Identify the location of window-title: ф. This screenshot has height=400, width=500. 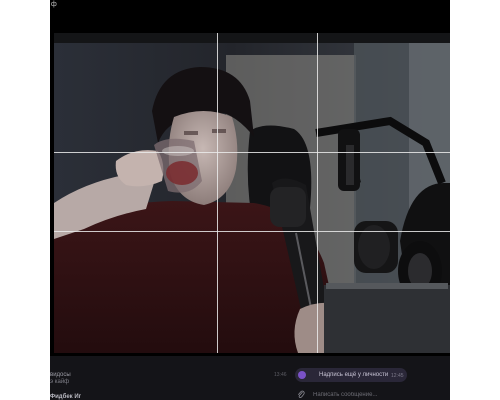
(54, 4).